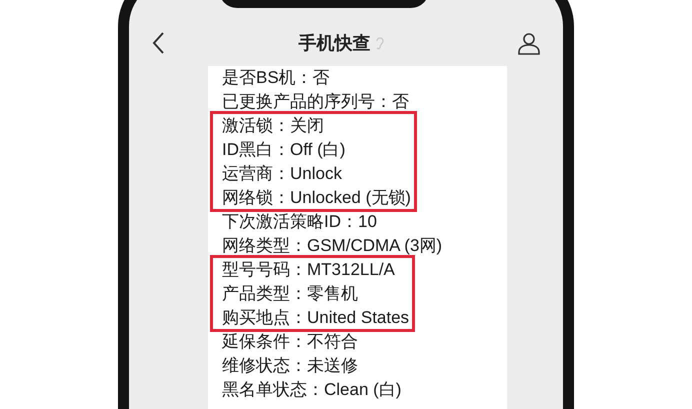 This screenshot has width=692, height=409. What do you see at coordinates (290, 294) in the screenshot?
I see `info-line: 产品类型：零售机` at bounding box center [290, 294].